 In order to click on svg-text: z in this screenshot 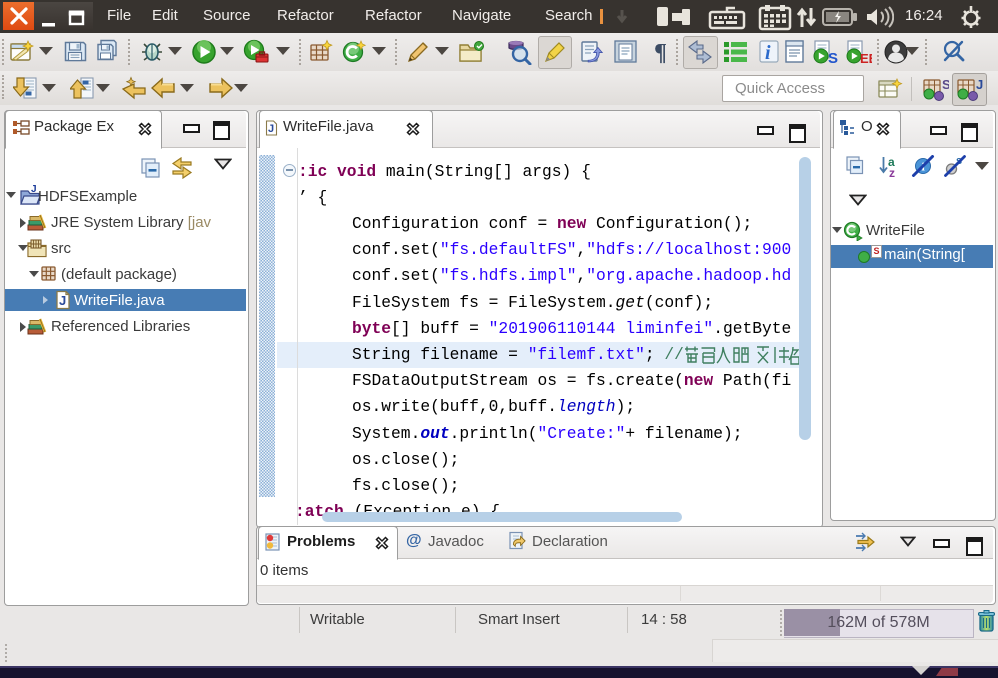, I will do `click(892, 171)`.